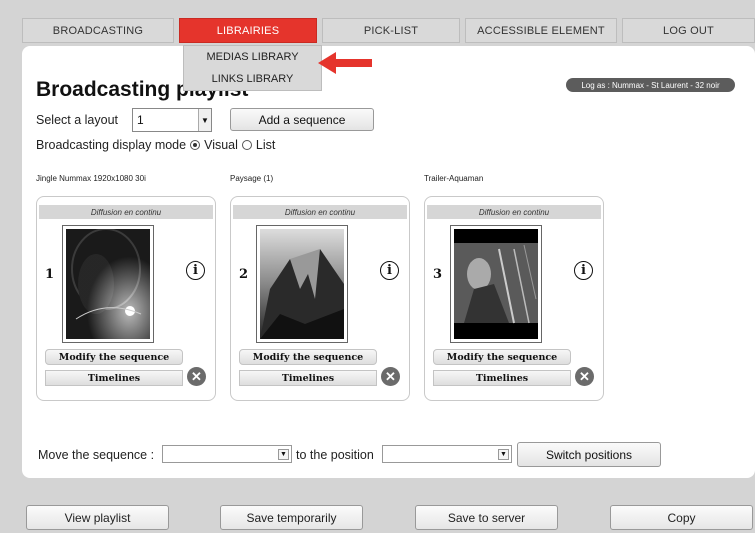  I want to click on move-sequence-label: Move the sequence :, so click(96, 455).